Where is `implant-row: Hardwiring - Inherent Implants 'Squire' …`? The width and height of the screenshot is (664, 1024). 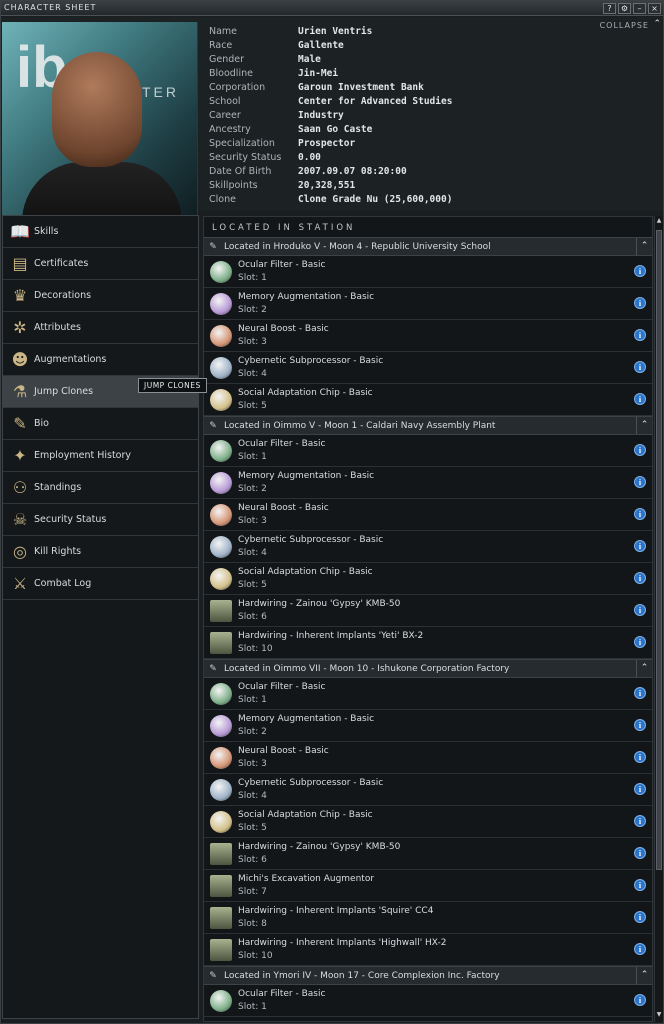
implant-row: Hardwiring - Inherent Implants 'Squire' … is located at coordinates (428, 918).